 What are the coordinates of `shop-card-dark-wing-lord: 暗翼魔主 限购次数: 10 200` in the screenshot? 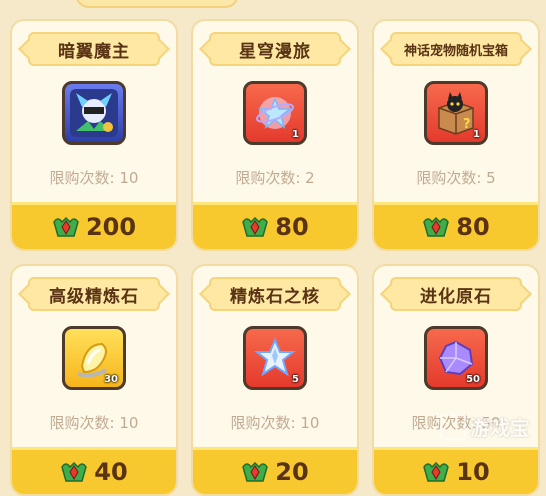 It's located at (94, 135).